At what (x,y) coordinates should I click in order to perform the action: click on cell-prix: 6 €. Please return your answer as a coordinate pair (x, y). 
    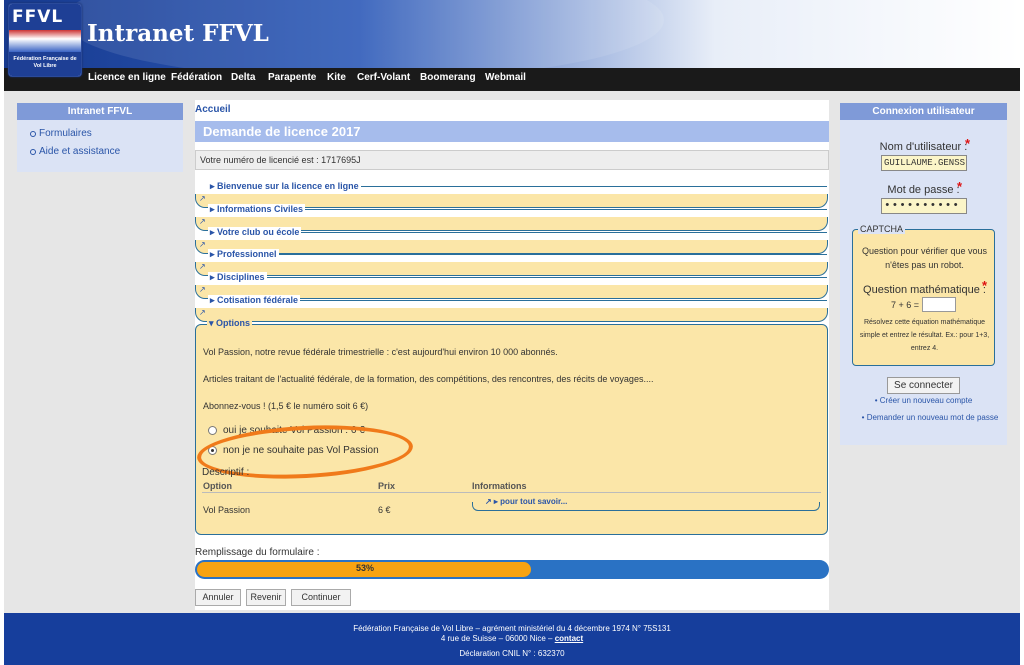
    Looking at the image, I should click on (384, 510).